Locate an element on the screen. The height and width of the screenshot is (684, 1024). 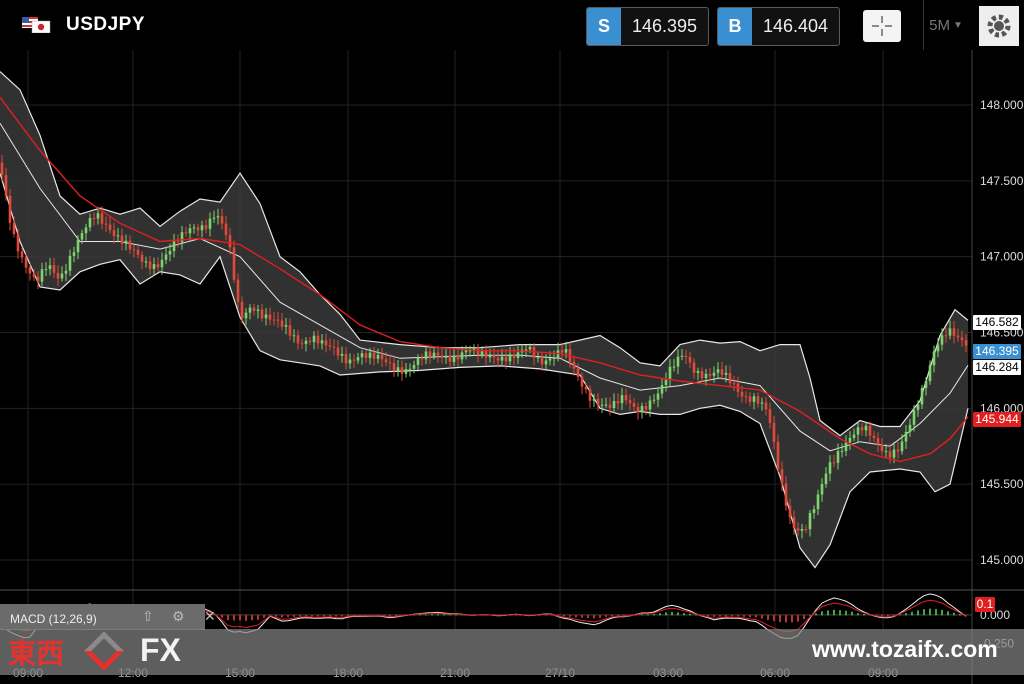
crosshair-button is located at coordinates (882, 26).